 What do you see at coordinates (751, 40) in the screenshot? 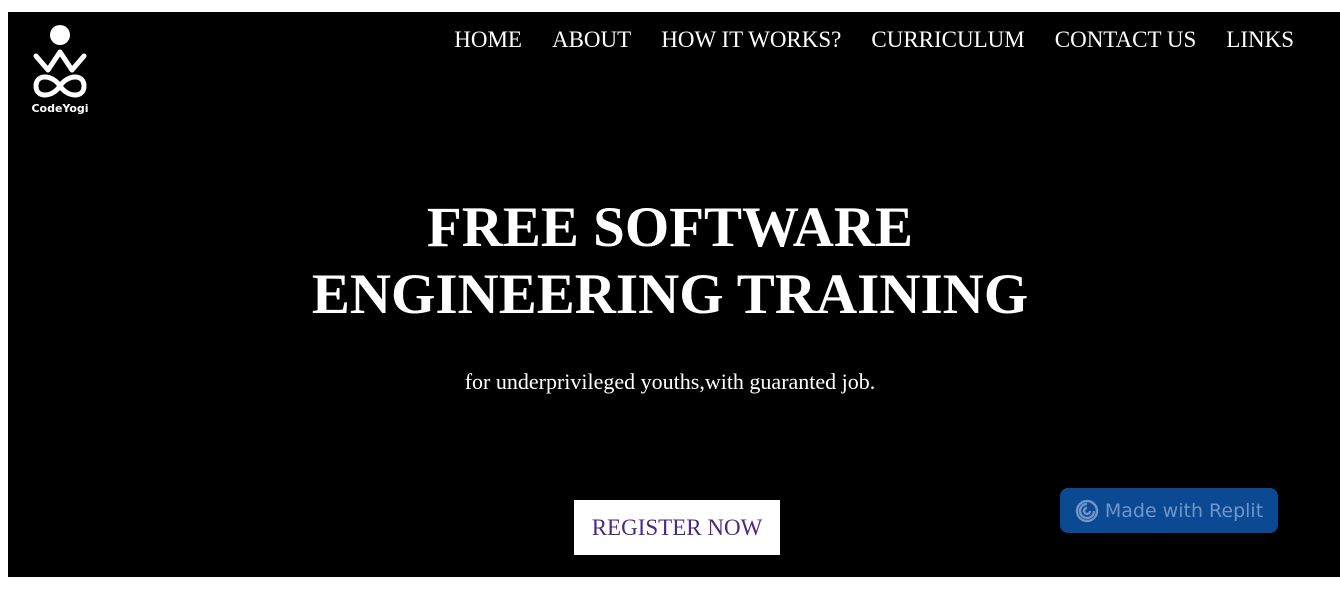
I see `nav-item-how-it-works: HOW IT WORKS?` at bounding box center [751, 40].